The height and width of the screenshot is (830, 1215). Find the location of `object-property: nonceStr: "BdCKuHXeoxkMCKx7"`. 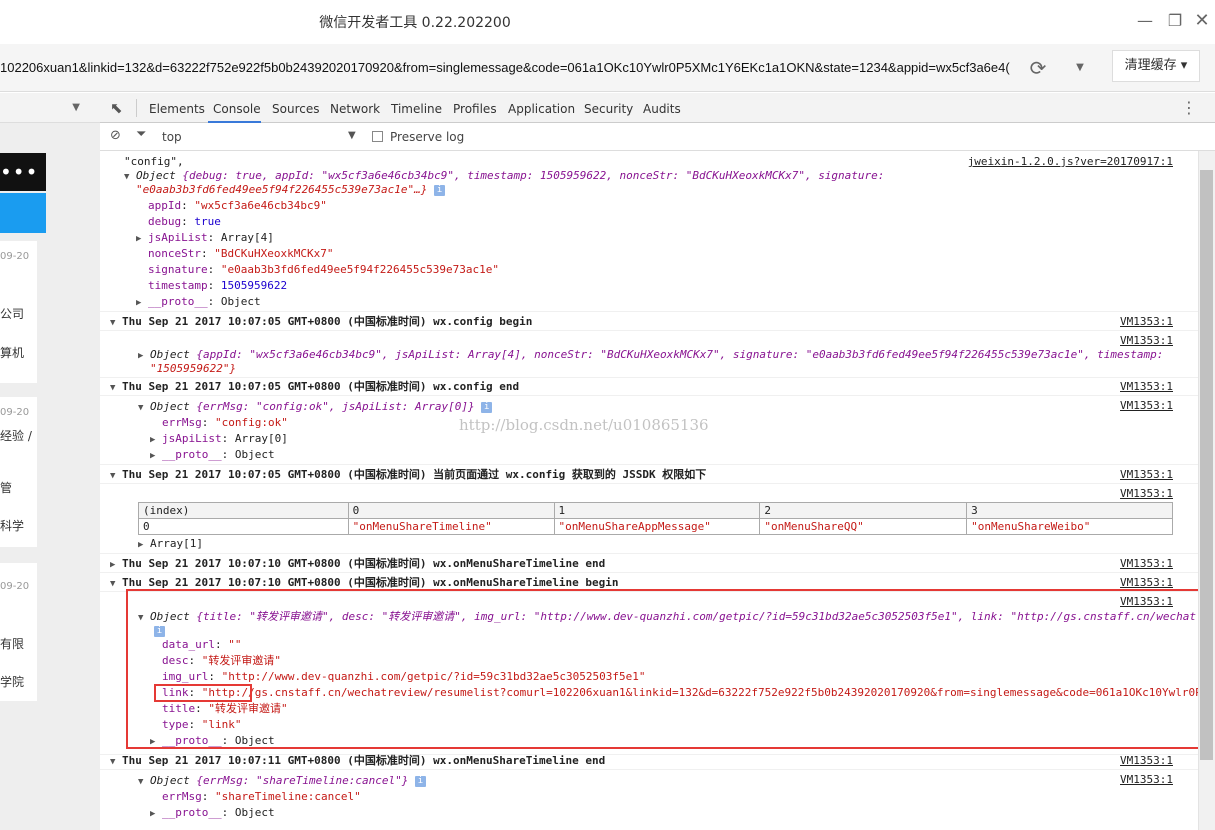

object-property: nonceStr: "BdCKuHXeoxkMCKx7" is located at coordinates (241, 253).